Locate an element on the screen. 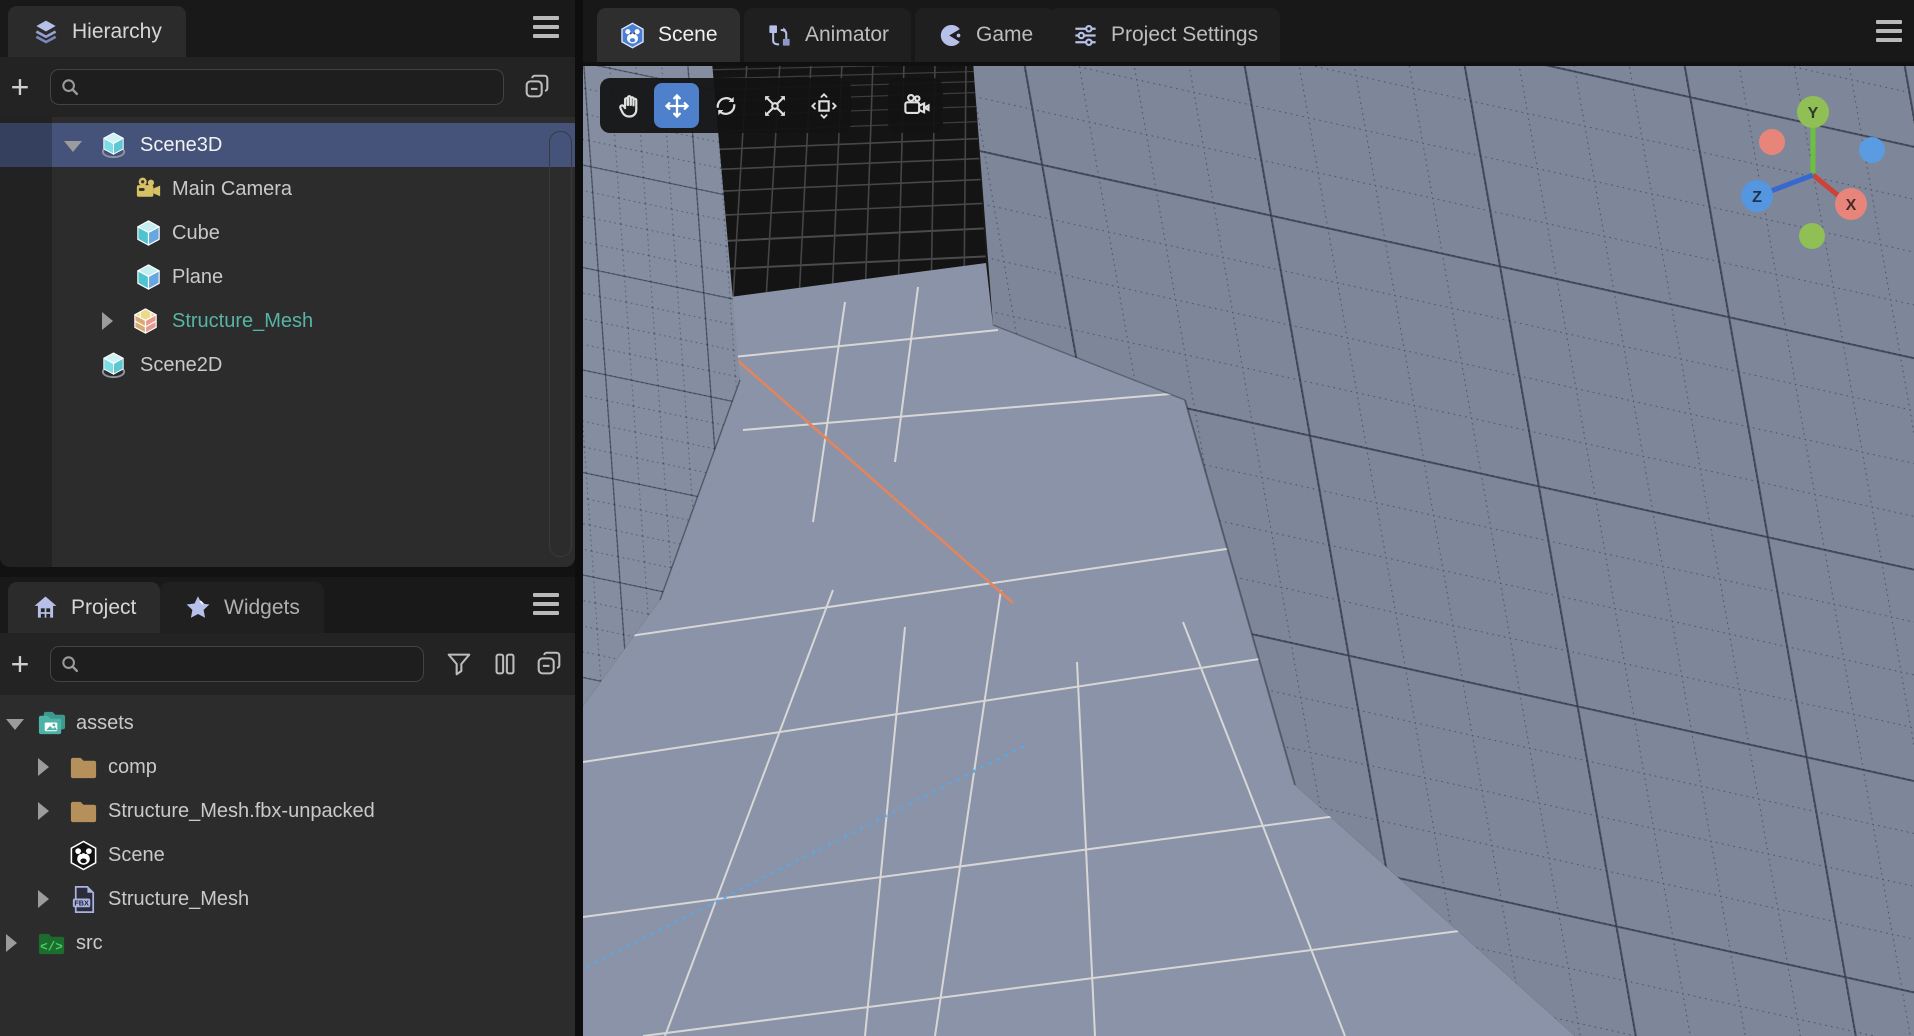 The image size is (1914, 1036). filter-icon is located at coordinates (459, 664).